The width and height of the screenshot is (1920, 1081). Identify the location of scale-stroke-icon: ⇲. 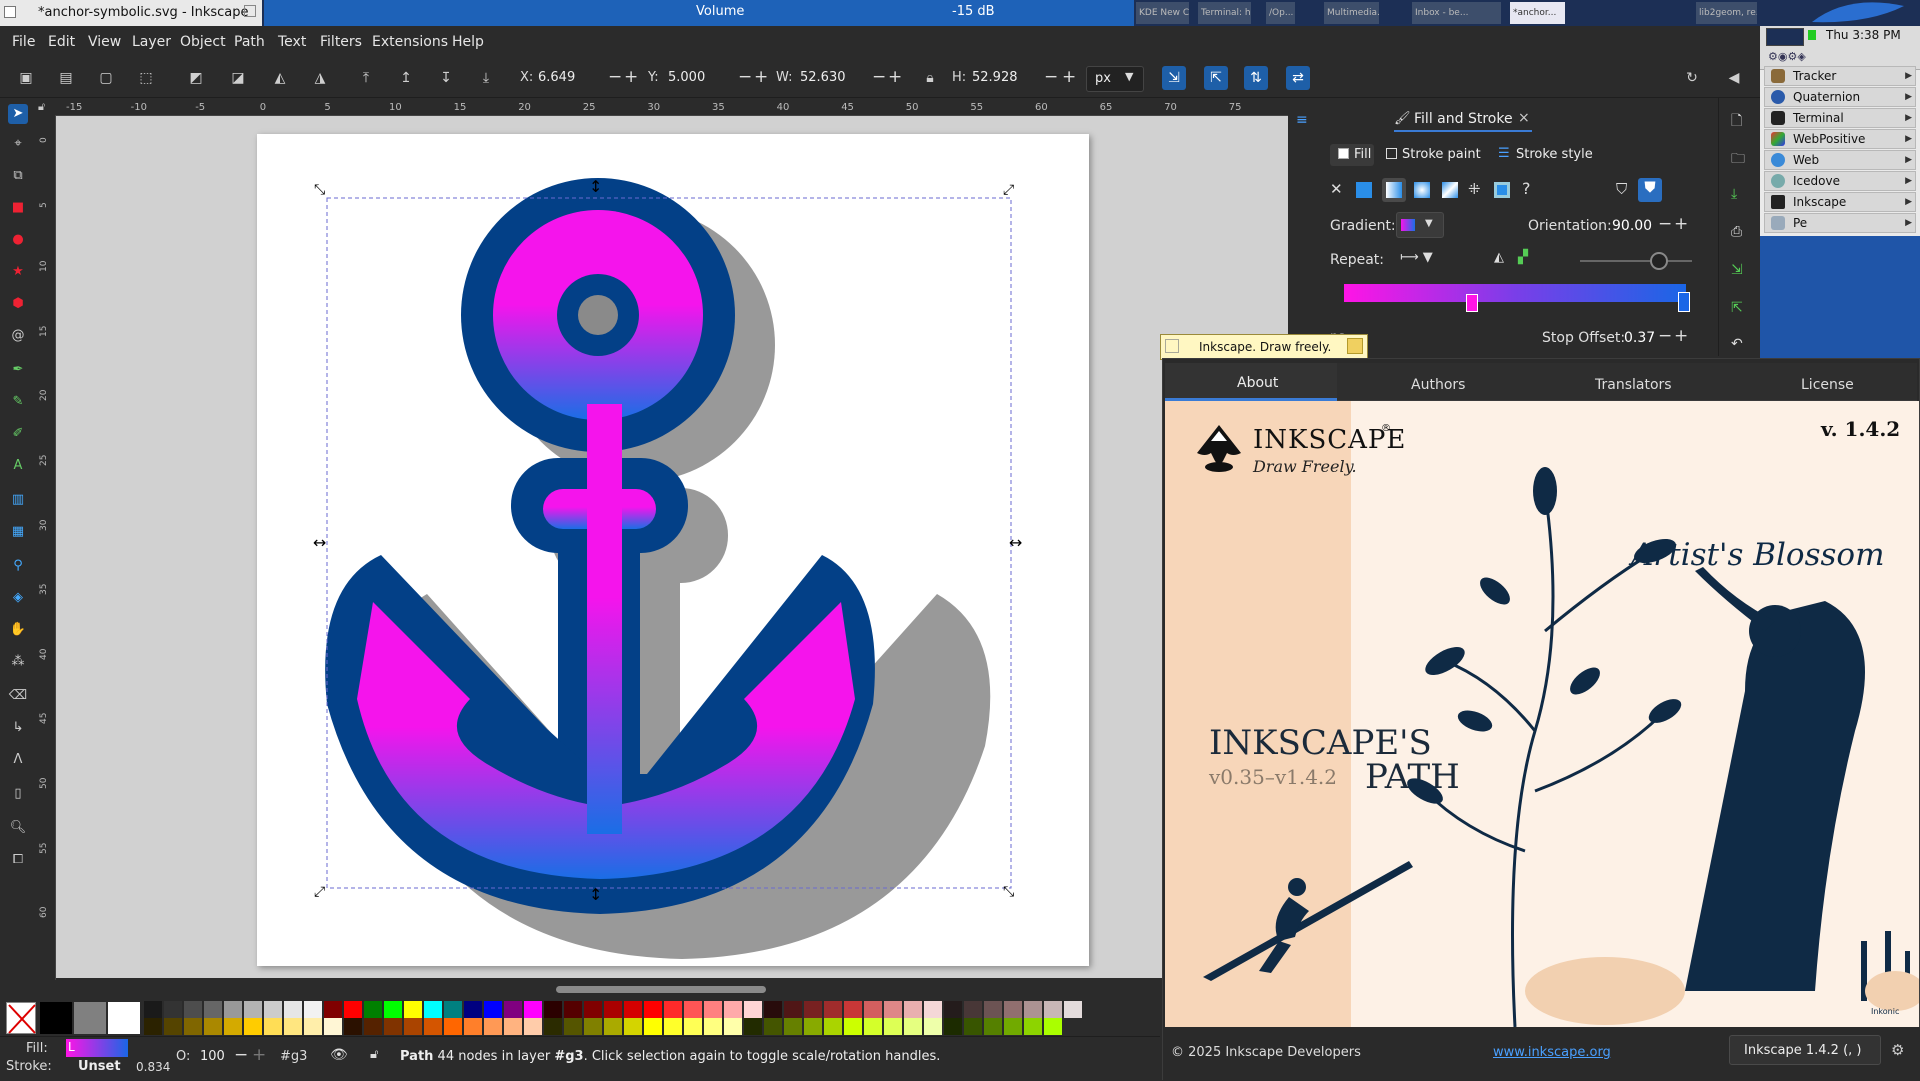
(1174, 78).